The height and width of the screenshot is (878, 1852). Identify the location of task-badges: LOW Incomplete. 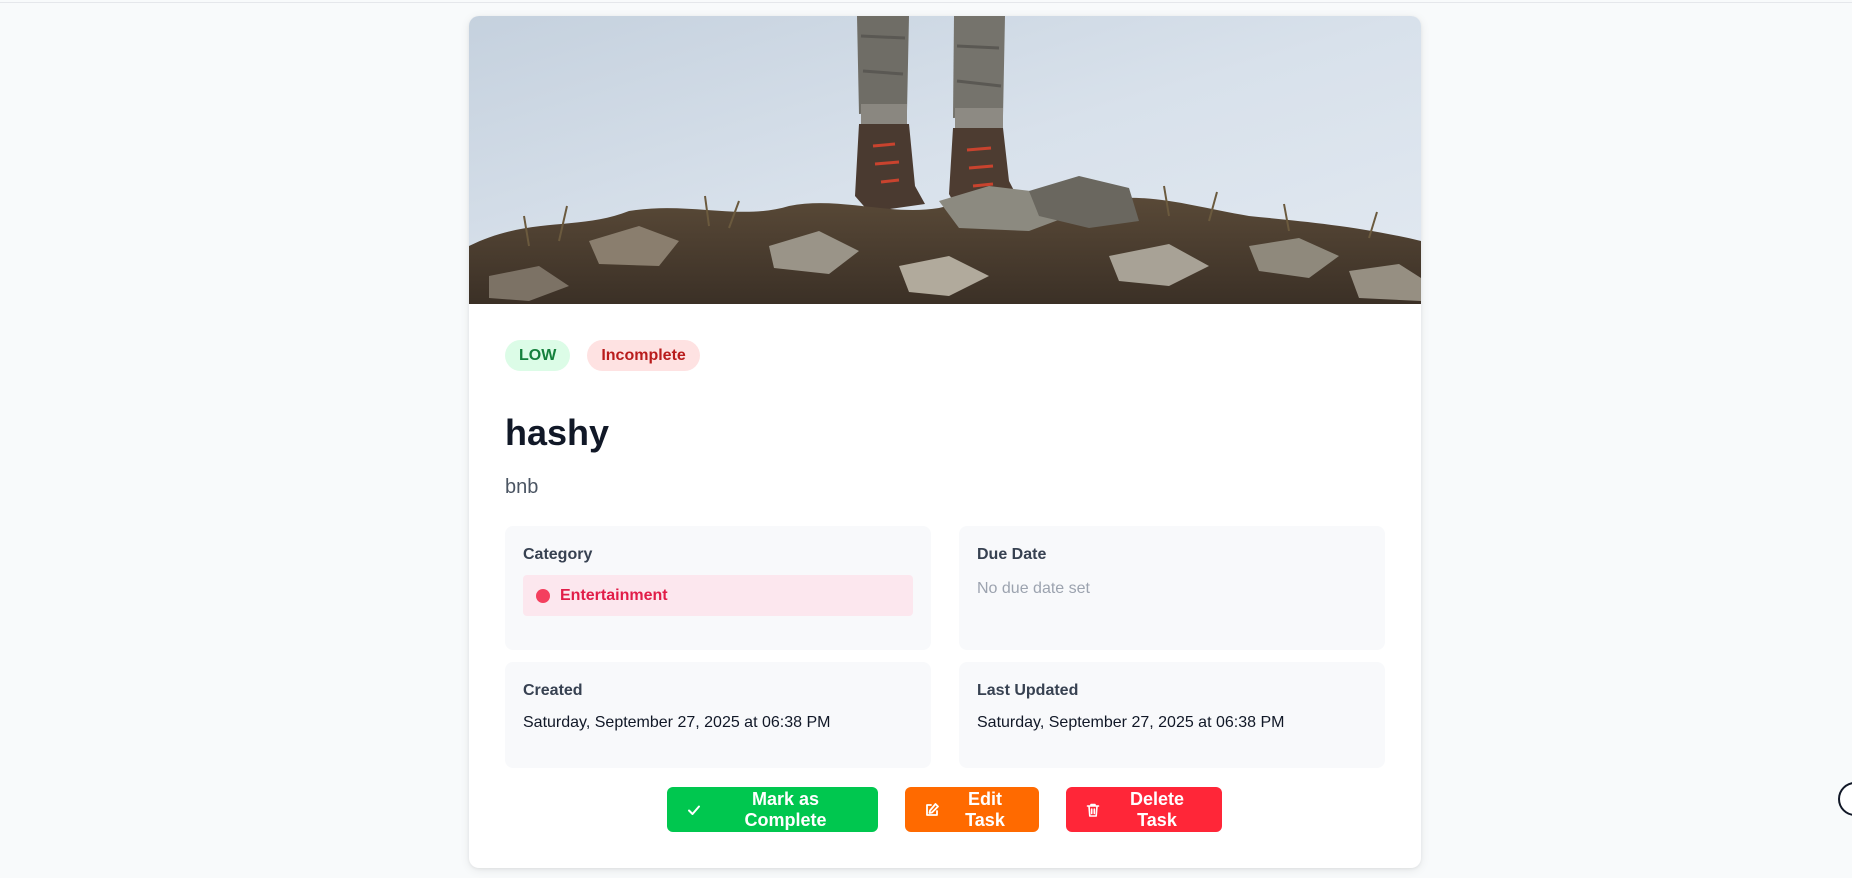
(602, 355).